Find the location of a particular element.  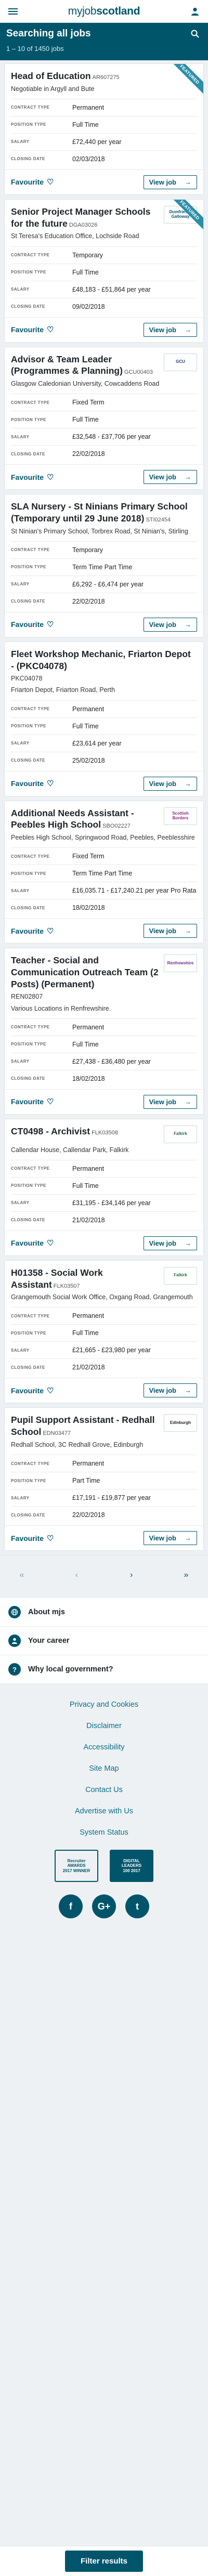

closing-date-row: CLOSING DATE 18/02/2018 is located at coordinates (104, 907).